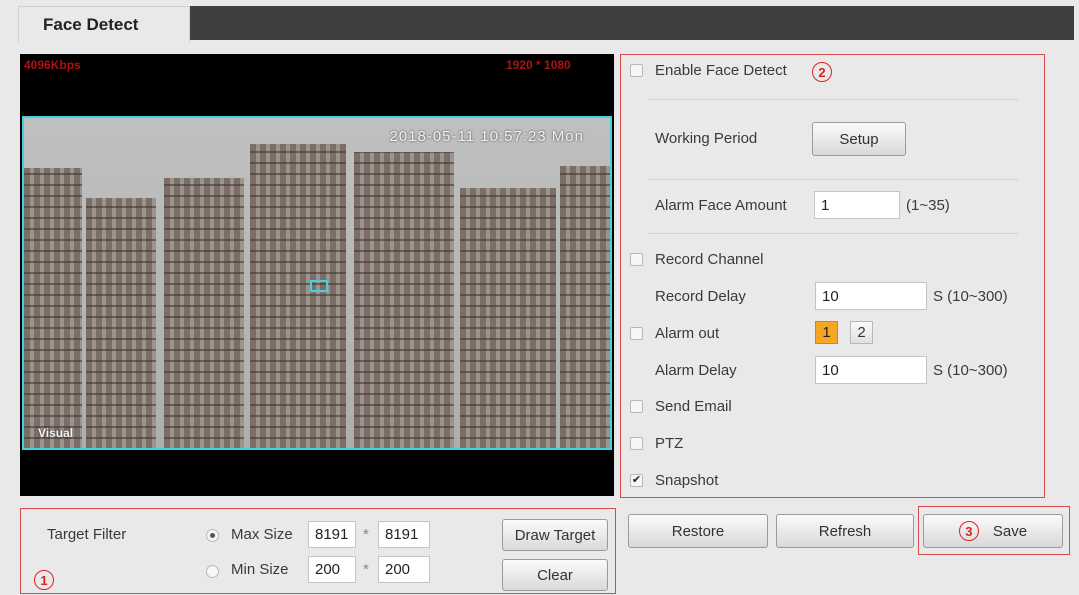  Describe the element at coordinates (332, 569) in the screenshot. I see `min-width-input: 200` at that location.